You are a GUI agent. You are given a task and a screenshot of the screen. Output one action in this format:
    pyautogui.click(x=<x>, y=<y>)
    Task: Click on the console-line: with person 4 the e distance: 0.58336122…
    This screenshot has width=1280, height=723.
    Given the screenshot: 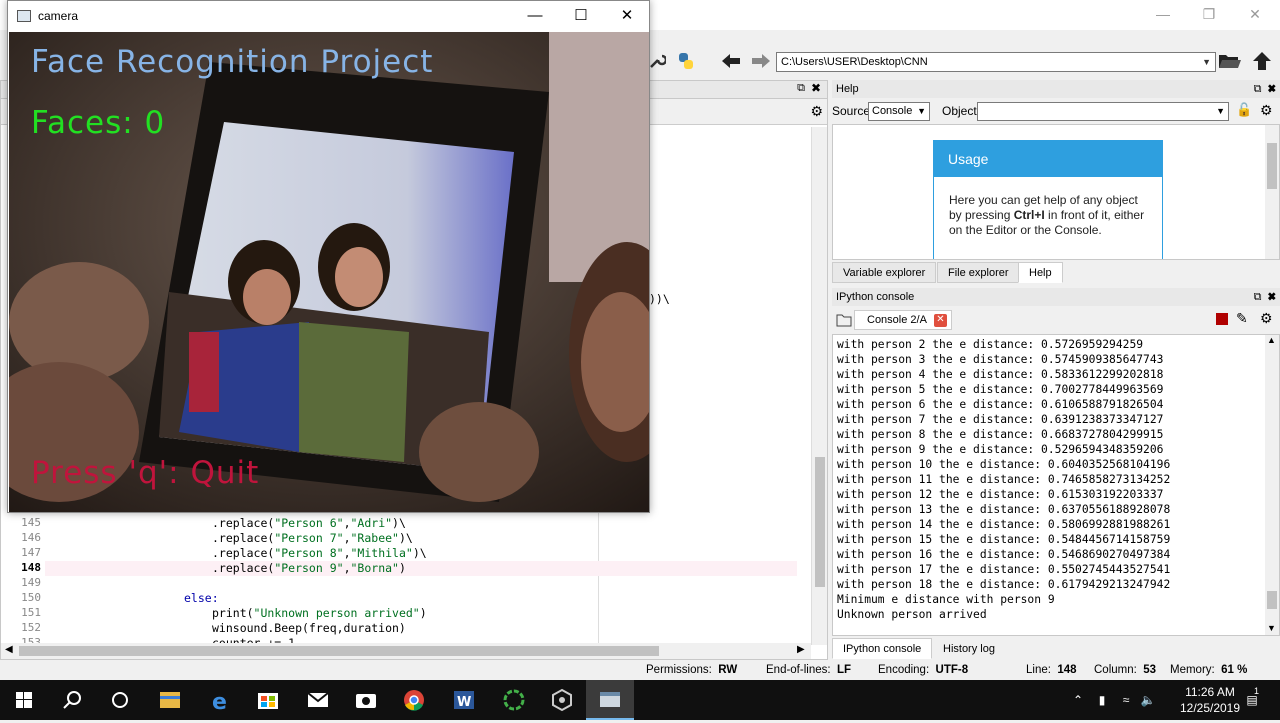 What is the action you would take?
    pyautogui.click(x=1000, y=374)
    